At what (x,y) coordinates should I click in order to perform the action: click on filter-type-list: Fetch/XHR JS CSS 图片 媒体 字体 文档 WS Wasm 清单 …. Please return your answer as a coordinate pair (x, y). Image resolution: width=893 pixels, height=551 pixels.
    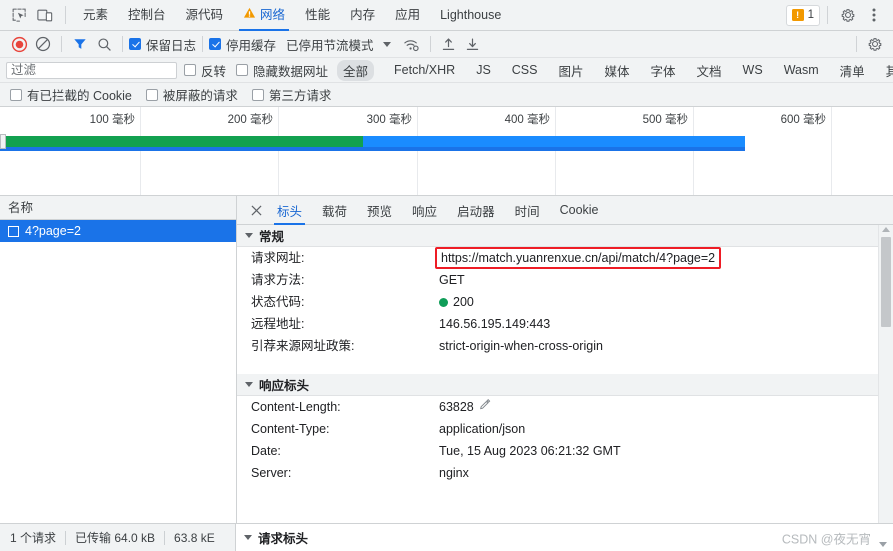
    Looking at the image, I should click on (640, 70).